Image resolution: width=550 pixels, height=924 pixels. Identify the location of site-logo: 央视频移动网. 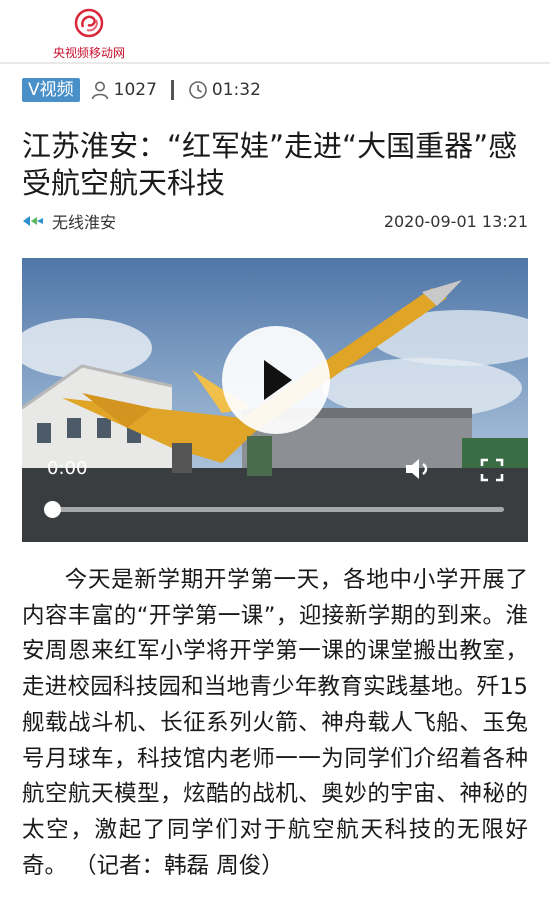
(89, 34).